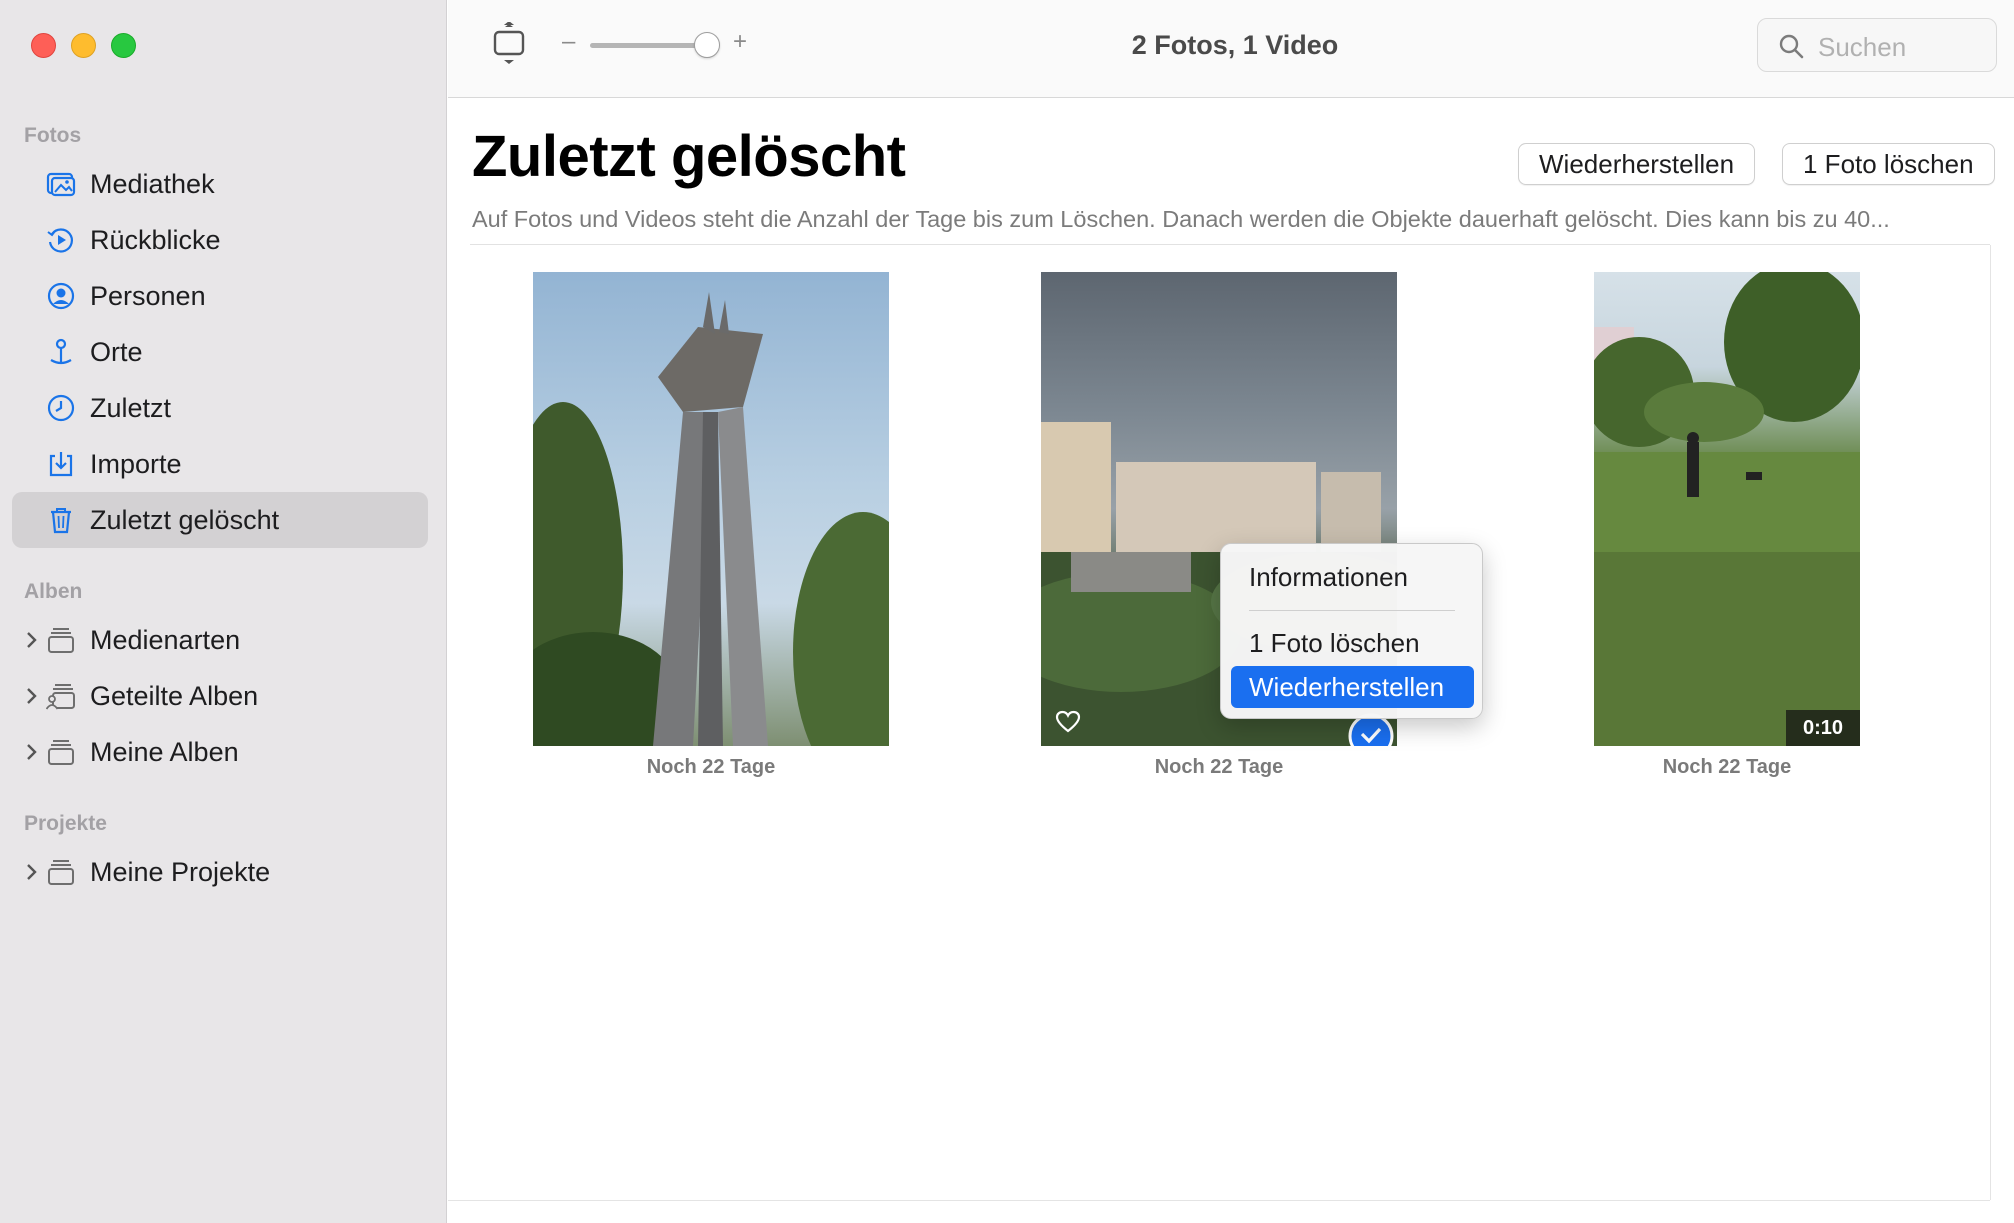 Image resolution: width=2014 pixels, height=1223 pixels. What do you see at coordinates (220, 296) in the screenshot?
I see `sidebar-item-personen: Personen` at bounding box center [220, 296].